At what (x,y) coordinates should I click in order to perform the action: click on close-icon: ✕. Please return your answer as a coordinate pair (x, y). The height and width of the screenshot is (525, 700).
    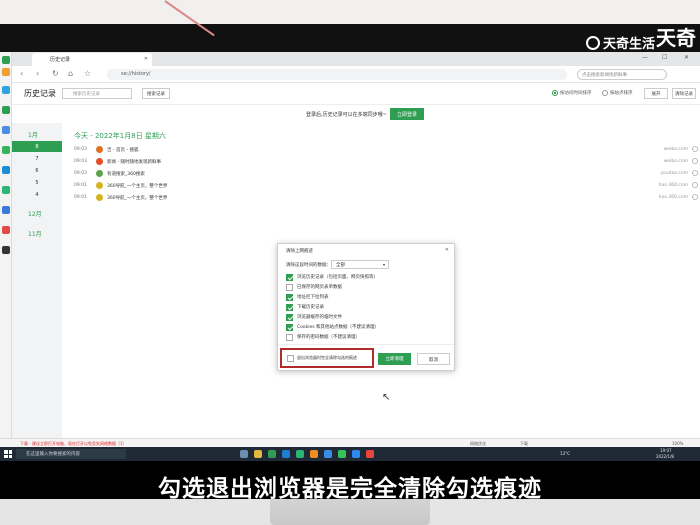
    Looking at the image, I should click on (146, 59).